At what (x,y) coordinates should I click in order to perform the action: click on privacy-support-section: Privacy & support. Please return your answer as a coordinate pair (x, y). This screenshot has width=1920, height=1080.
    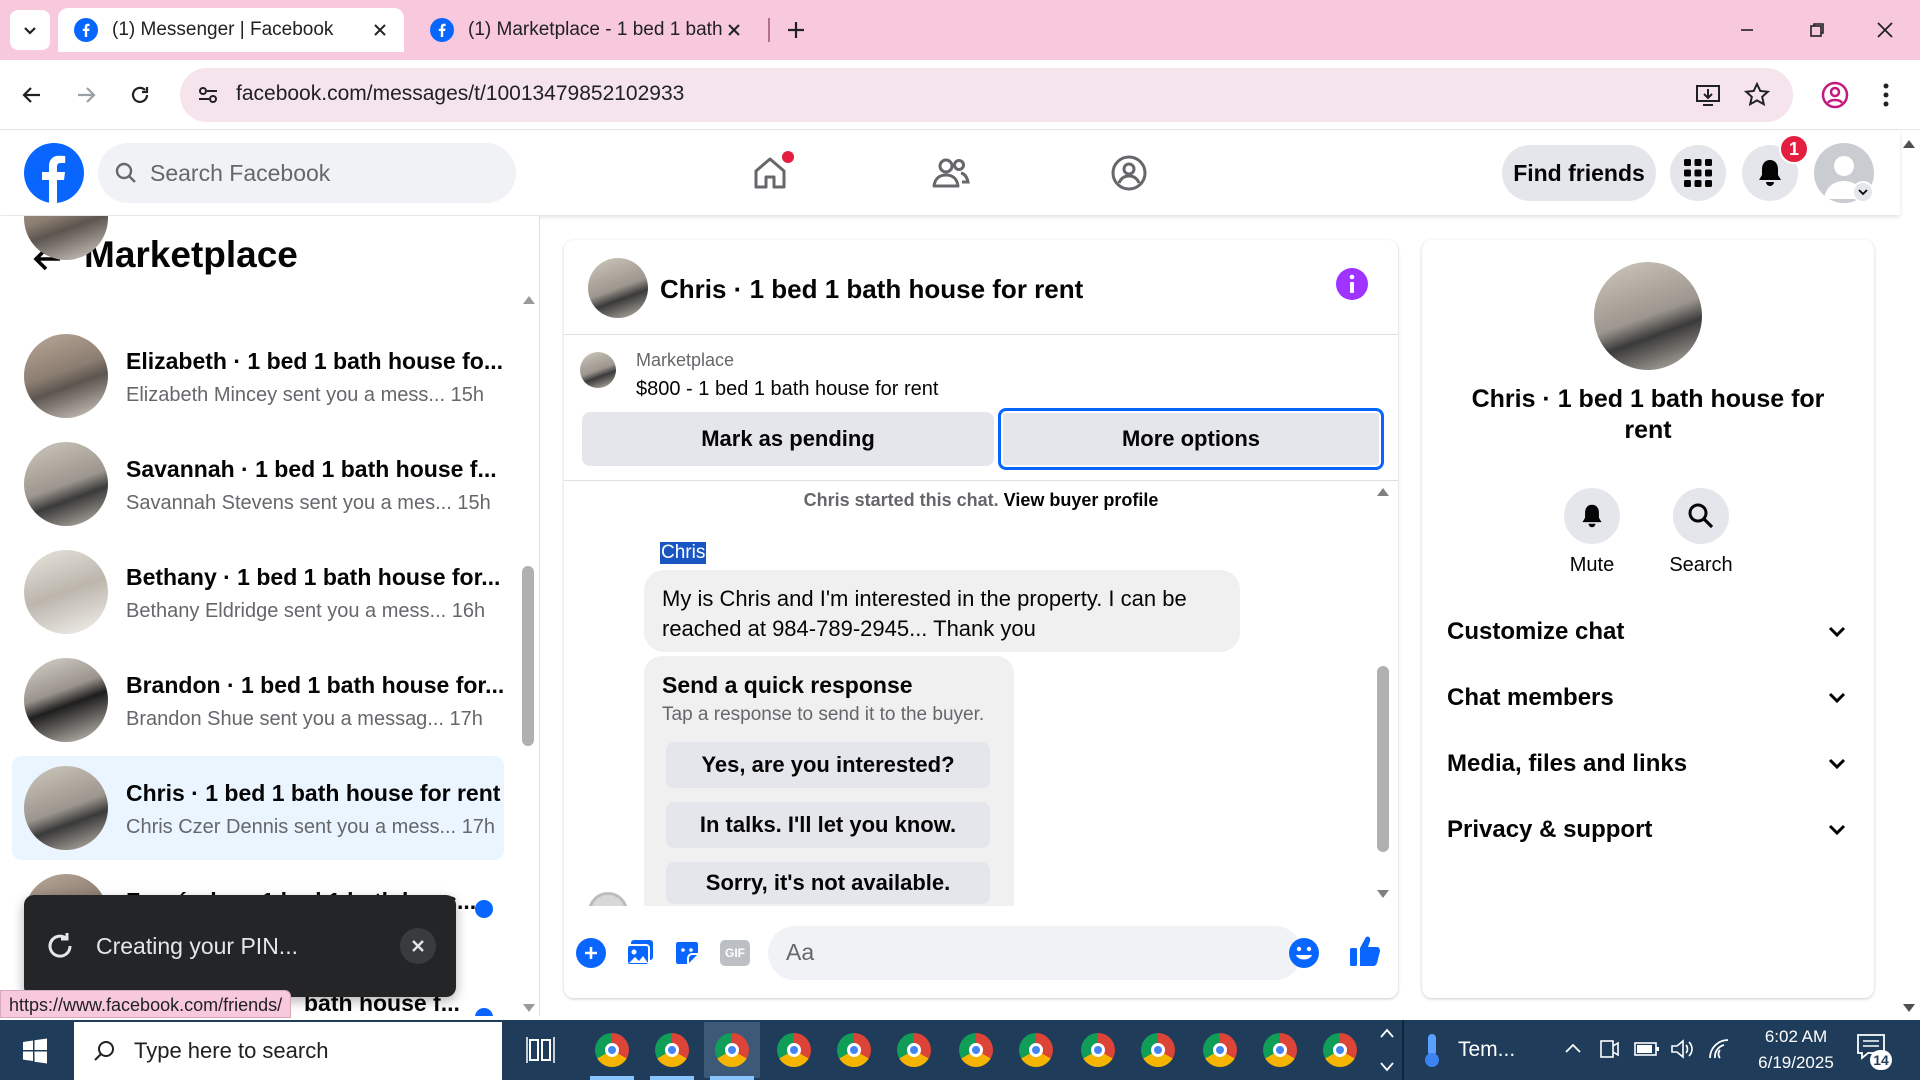
    Looking at the image, I should click on (1647, 830).